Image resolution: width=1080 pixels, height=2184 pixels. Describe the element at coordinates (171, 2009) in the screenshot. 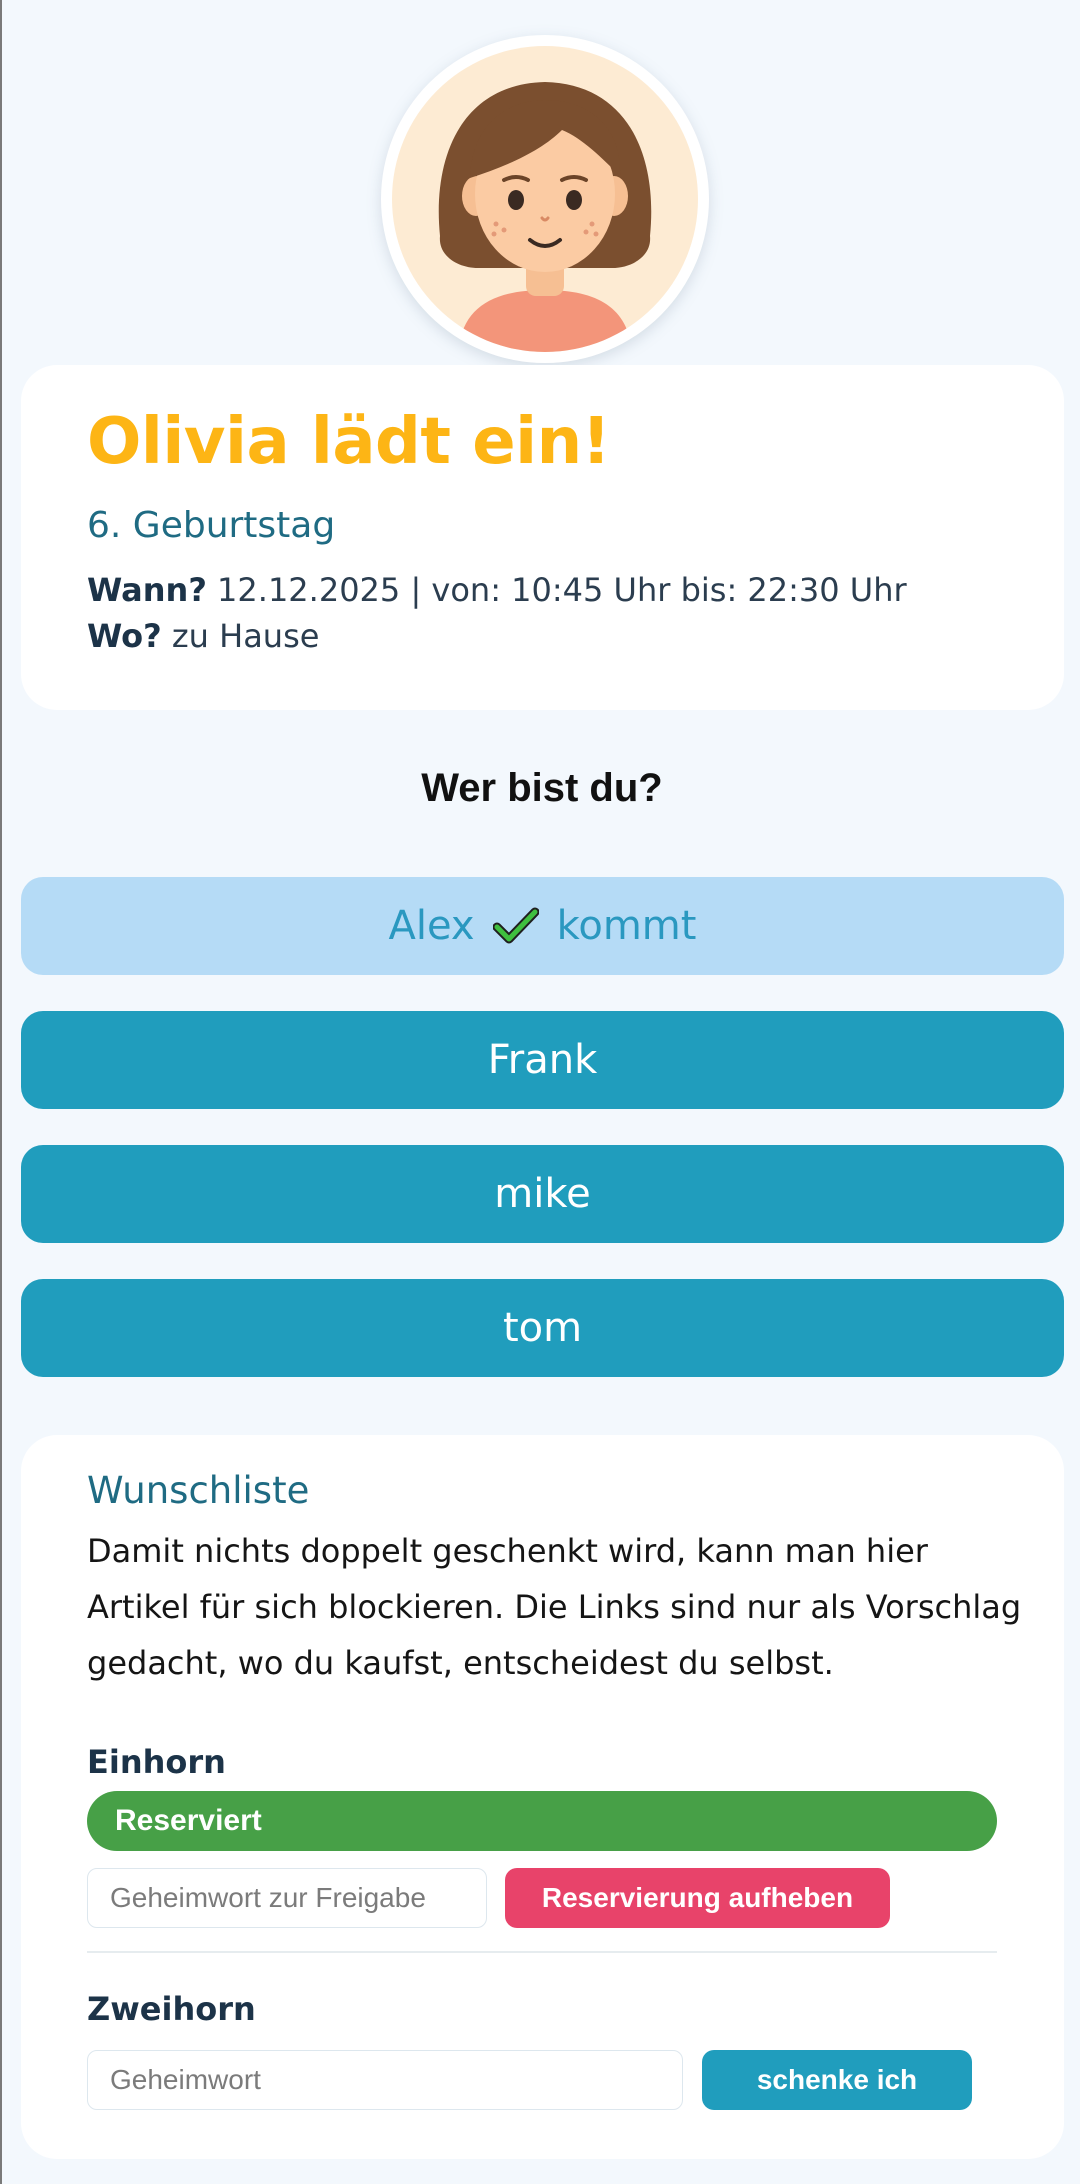

I see `wish-item-name: Zweihorn` at that location.